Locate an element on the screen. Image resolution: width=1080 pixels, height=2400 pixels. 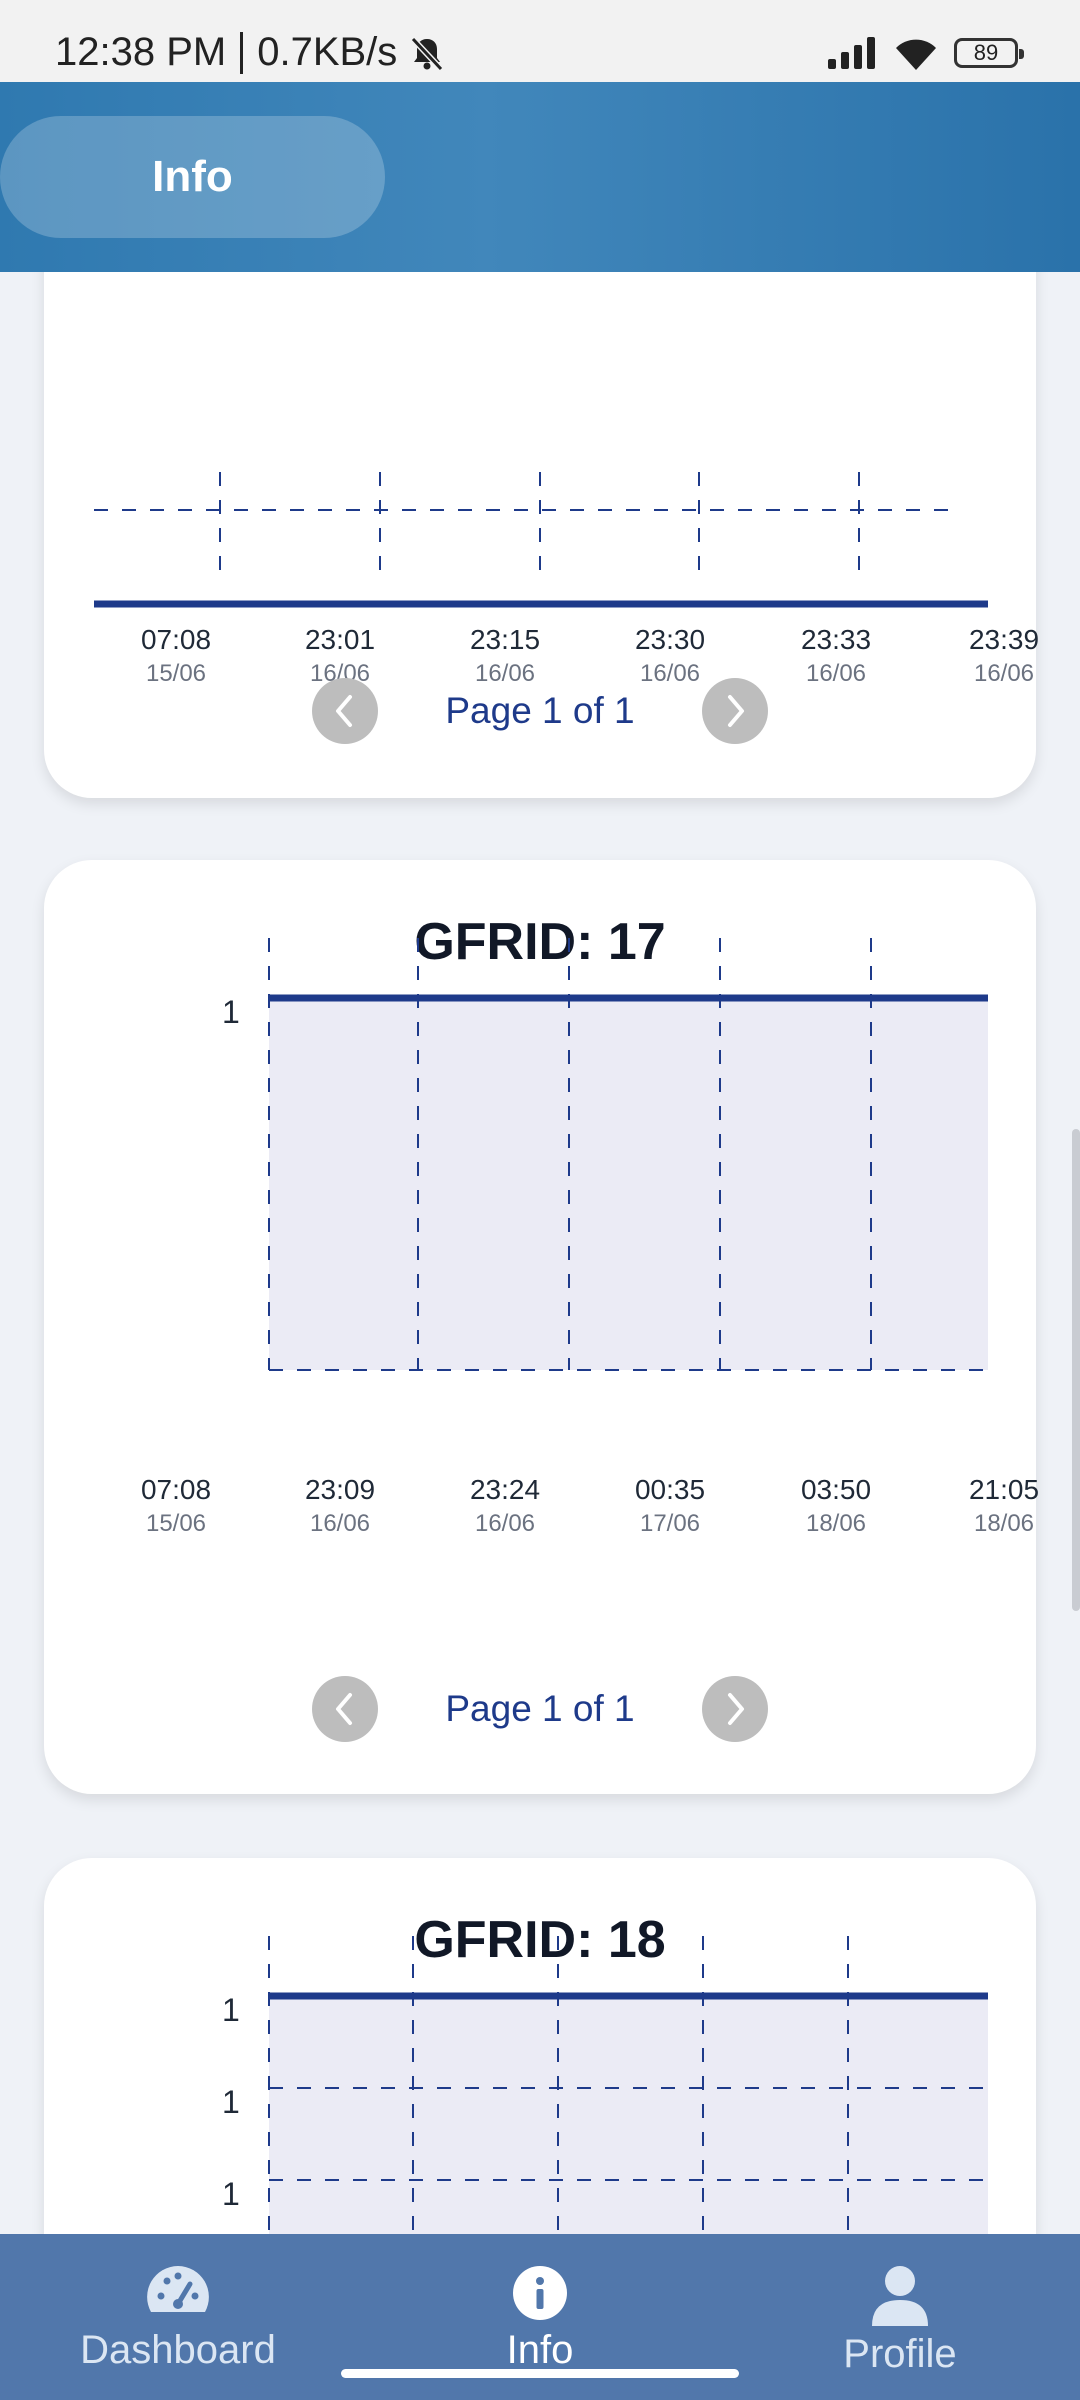
x-tick-label: 23:09 16/06 is located at coordinates (340, 1506).